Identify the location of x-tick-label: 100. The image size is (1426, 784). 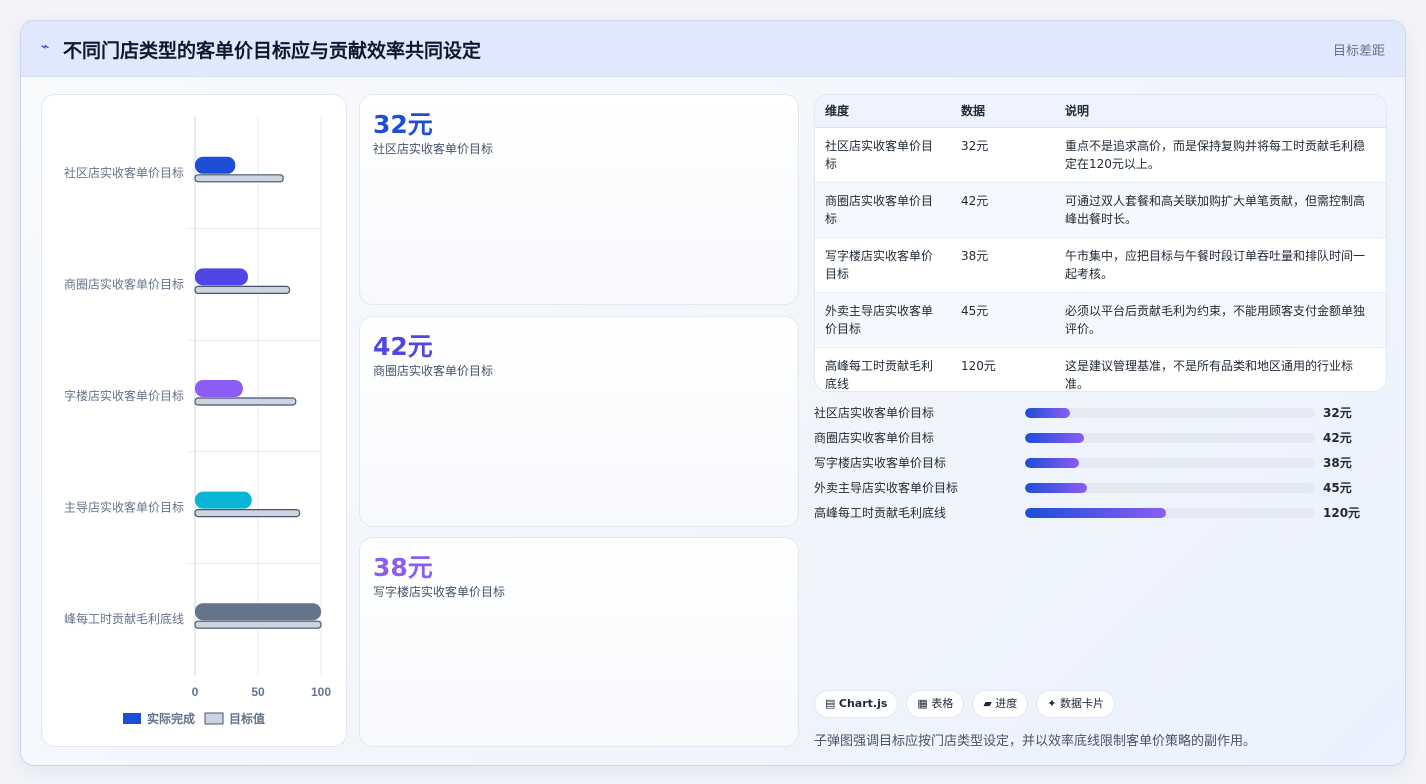
(321, 692).